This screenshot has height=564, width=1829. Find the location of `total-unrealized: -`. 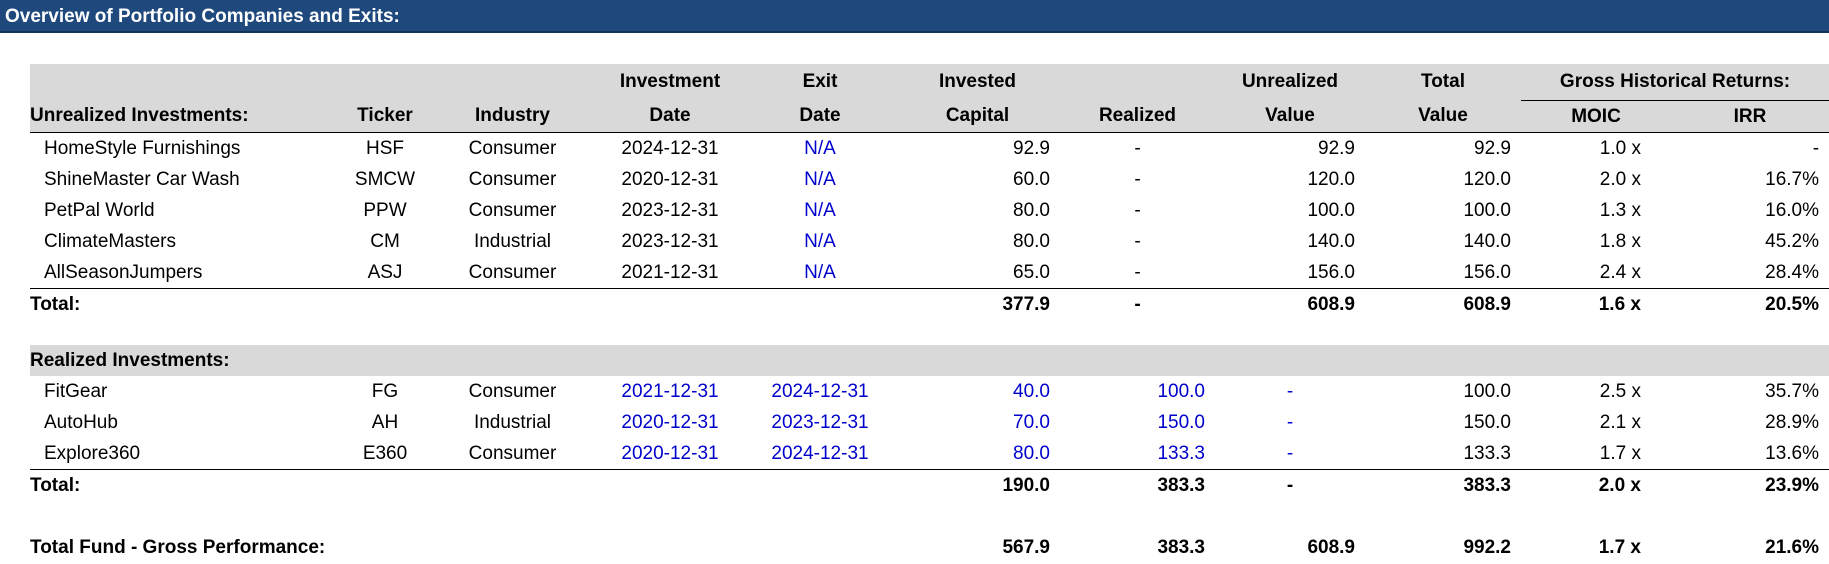

total-unrealized: - is located at coordinates (1290, 485).